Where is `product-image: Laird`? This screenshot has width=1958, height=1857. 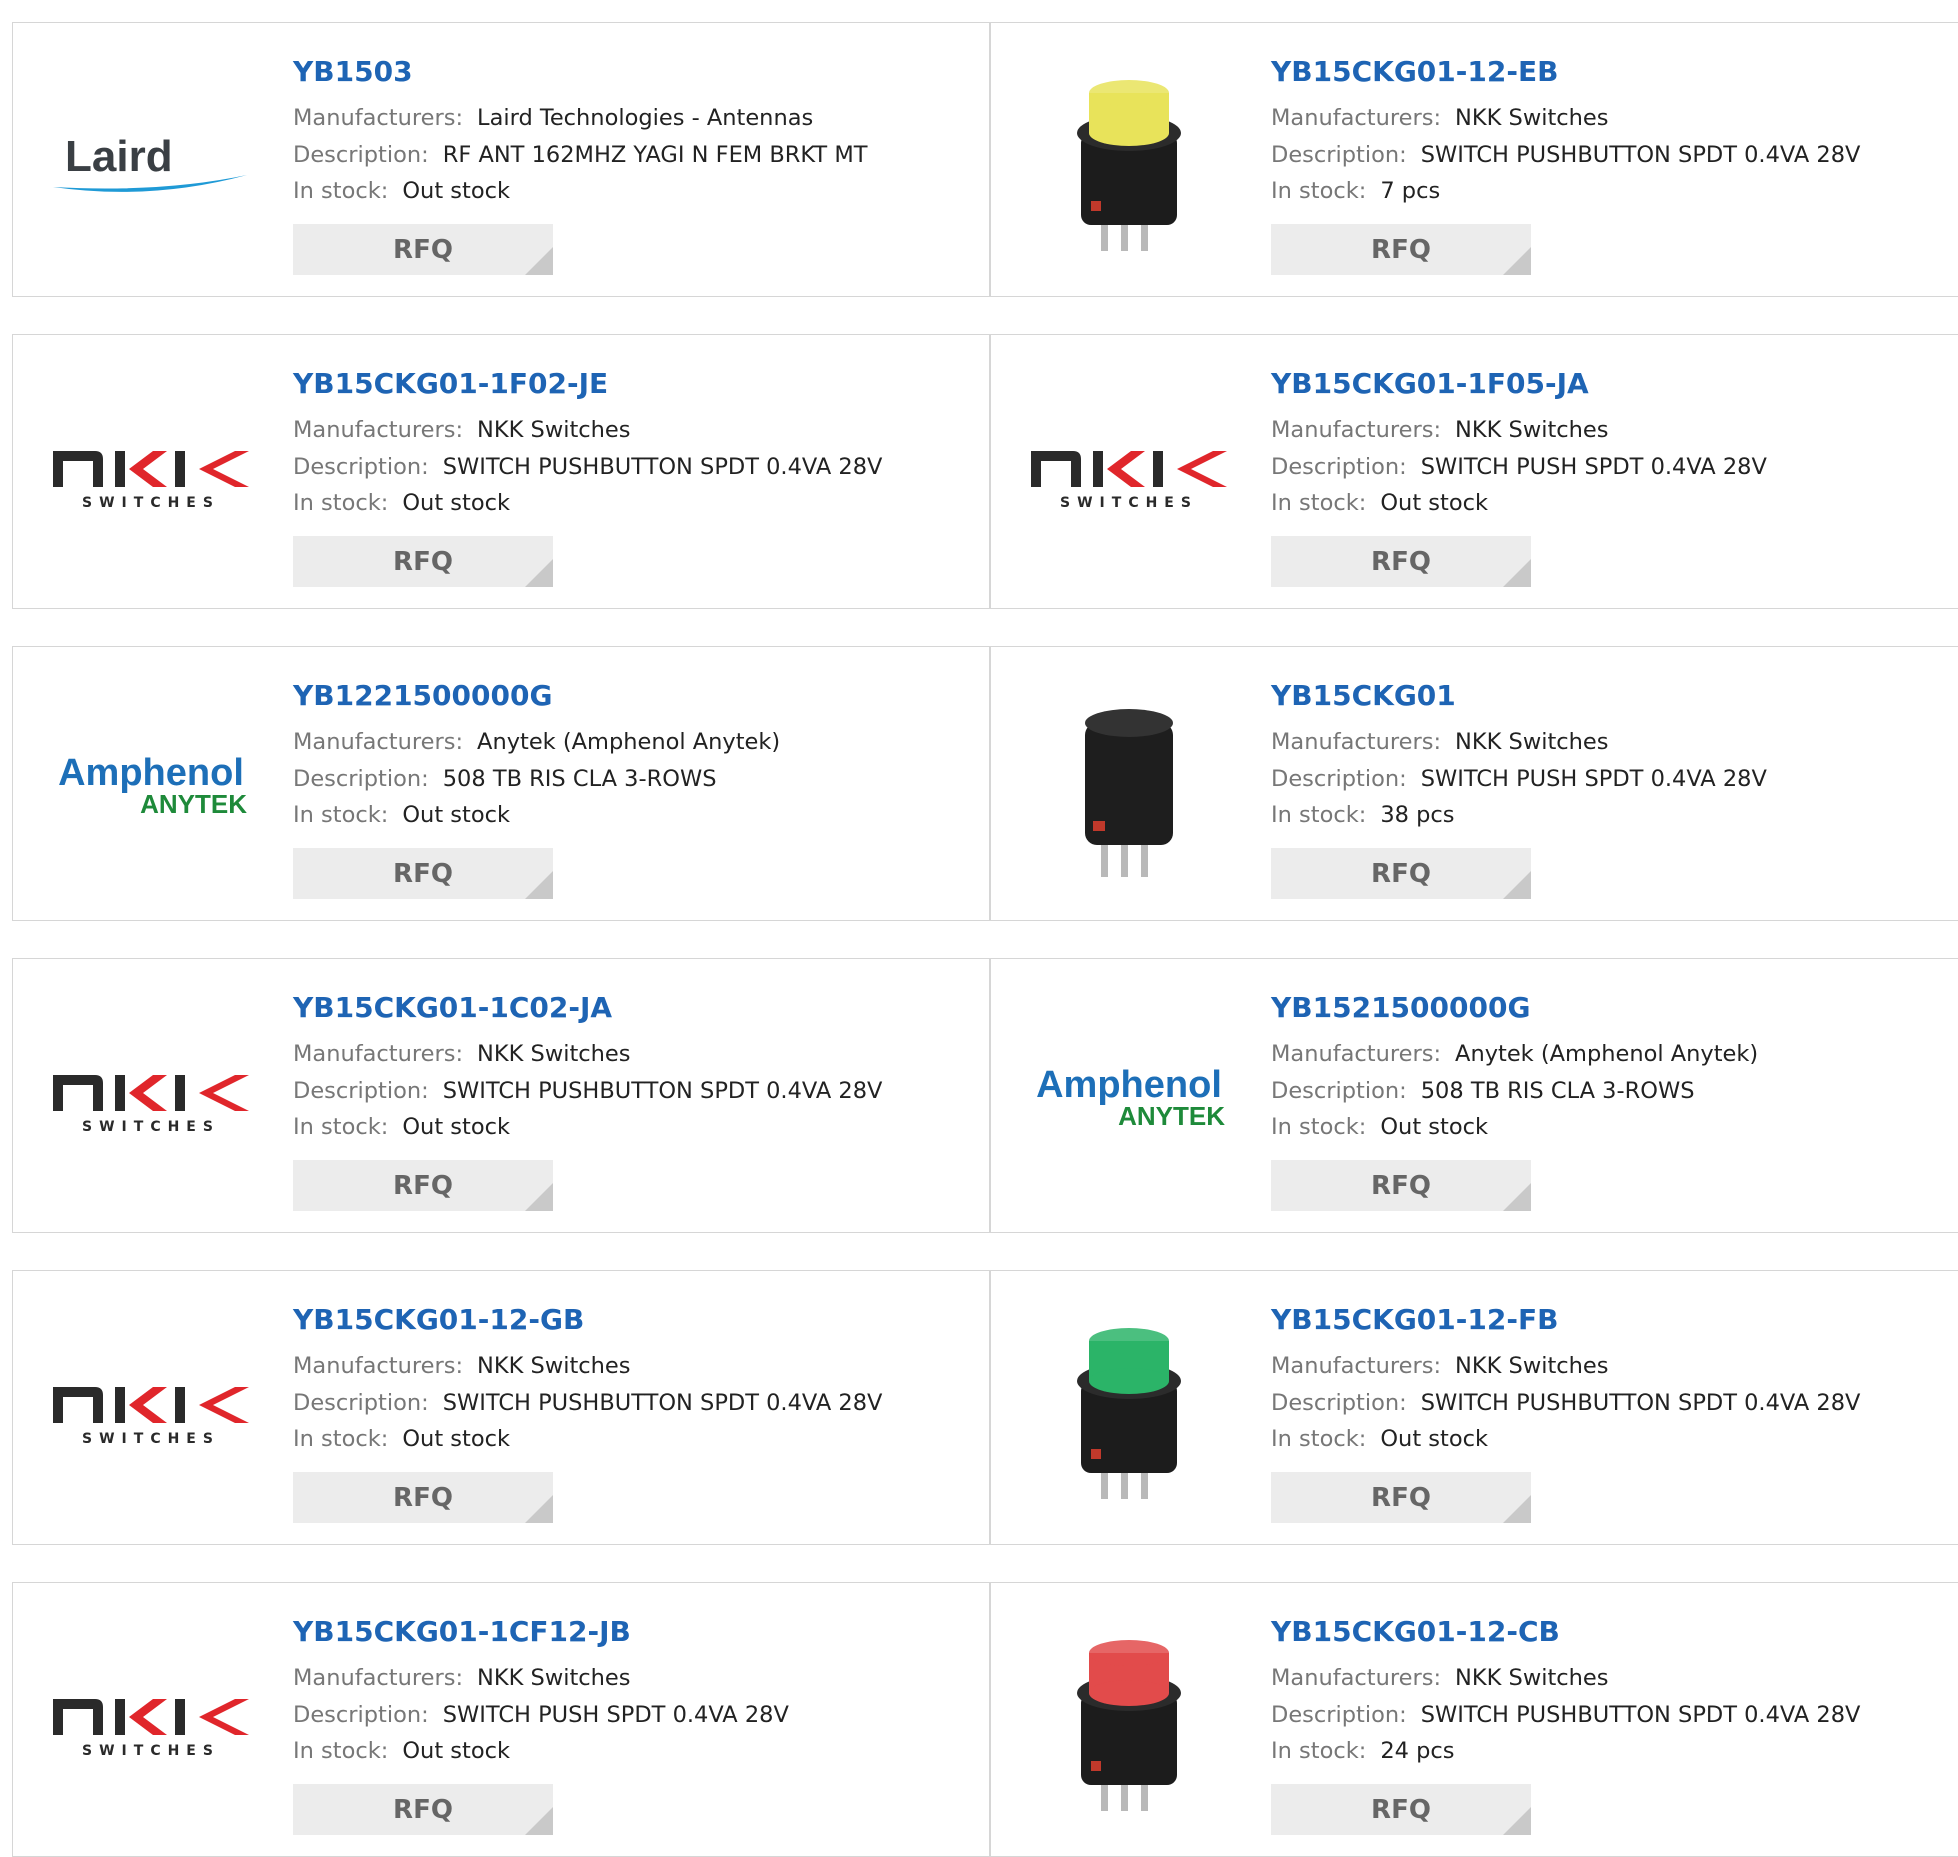
product-image: Laird is located at coordinates (151, 163).